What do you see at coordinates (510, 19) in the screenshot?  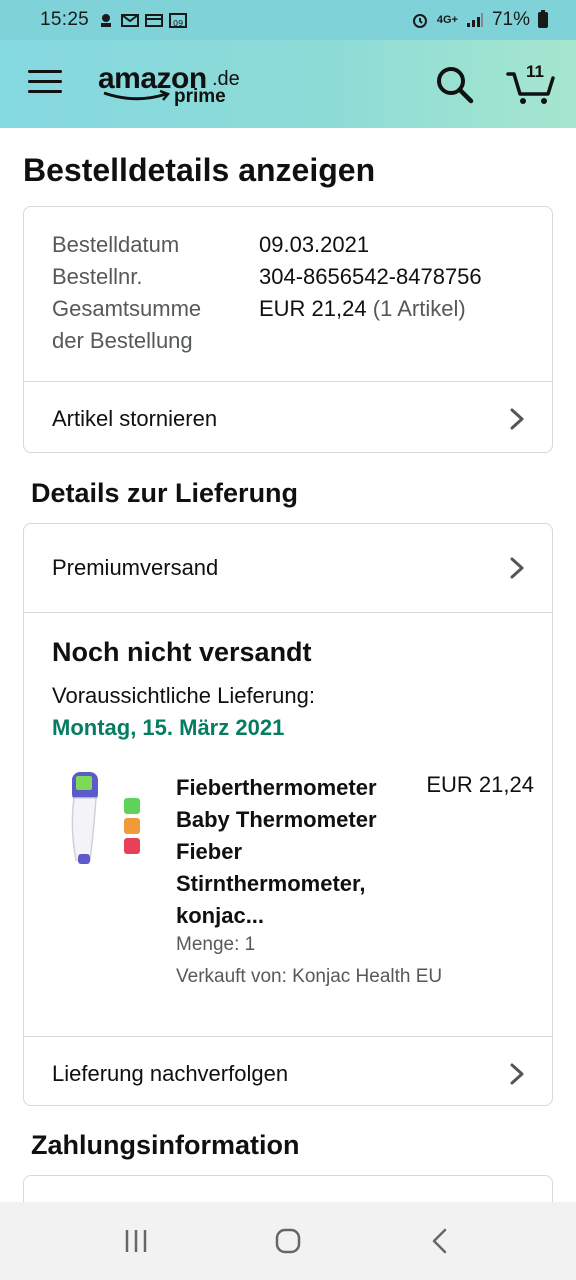 I see `battery-percent: 71%` at bounding box center [510, 19].